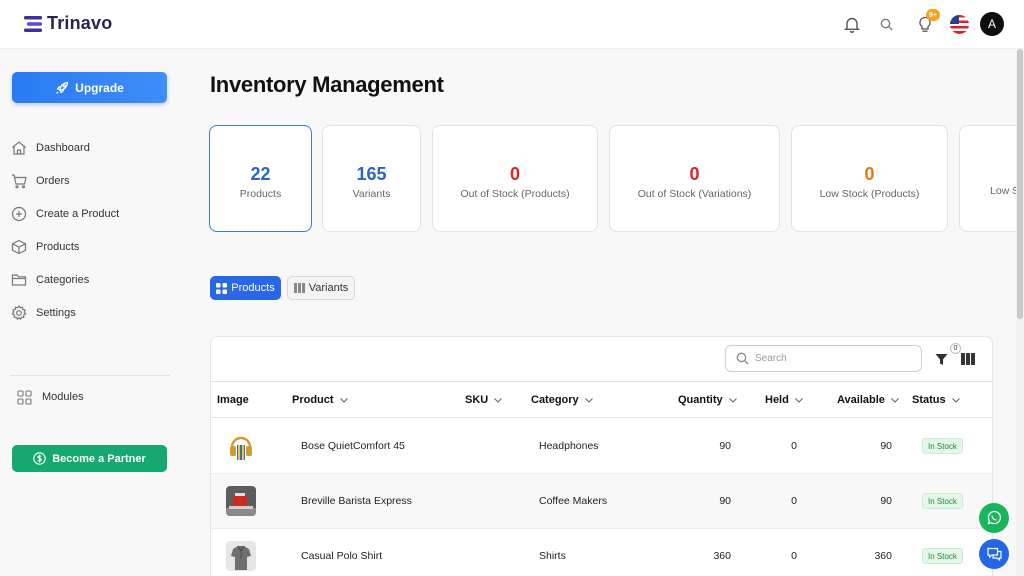  I want to click on sidebar-divider, so click(90, 375).